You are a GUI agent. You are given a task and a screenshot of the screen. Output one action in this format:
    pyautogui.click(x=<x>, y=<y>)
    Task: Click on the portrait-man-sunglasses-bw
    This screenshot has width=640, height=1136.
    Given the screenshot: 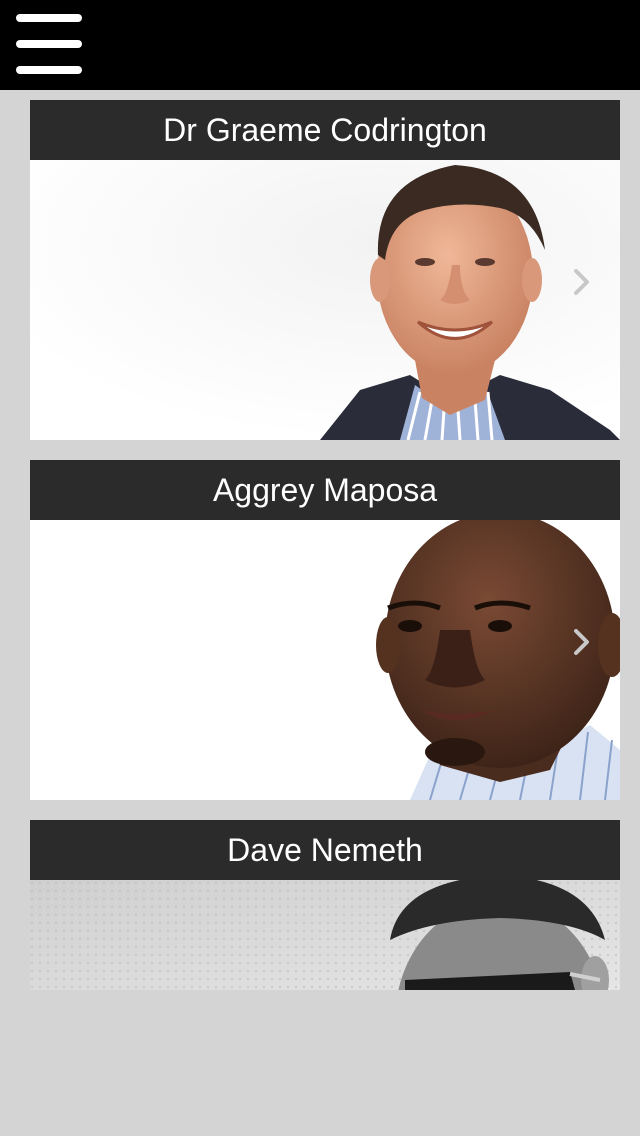 What is the action you would take?
    pyautogui.click(x=325, y=935)
    